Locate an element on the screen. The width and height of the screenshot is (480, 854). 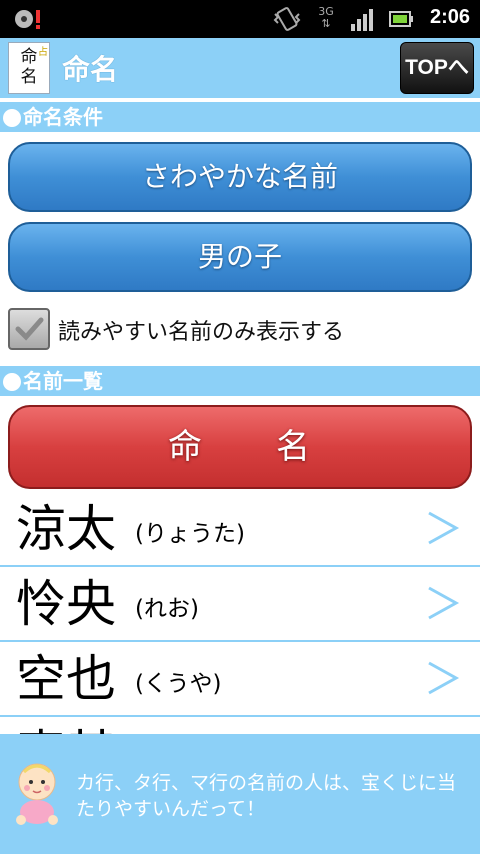
gender-button: 男の子 is located at coordinates (240, 257).